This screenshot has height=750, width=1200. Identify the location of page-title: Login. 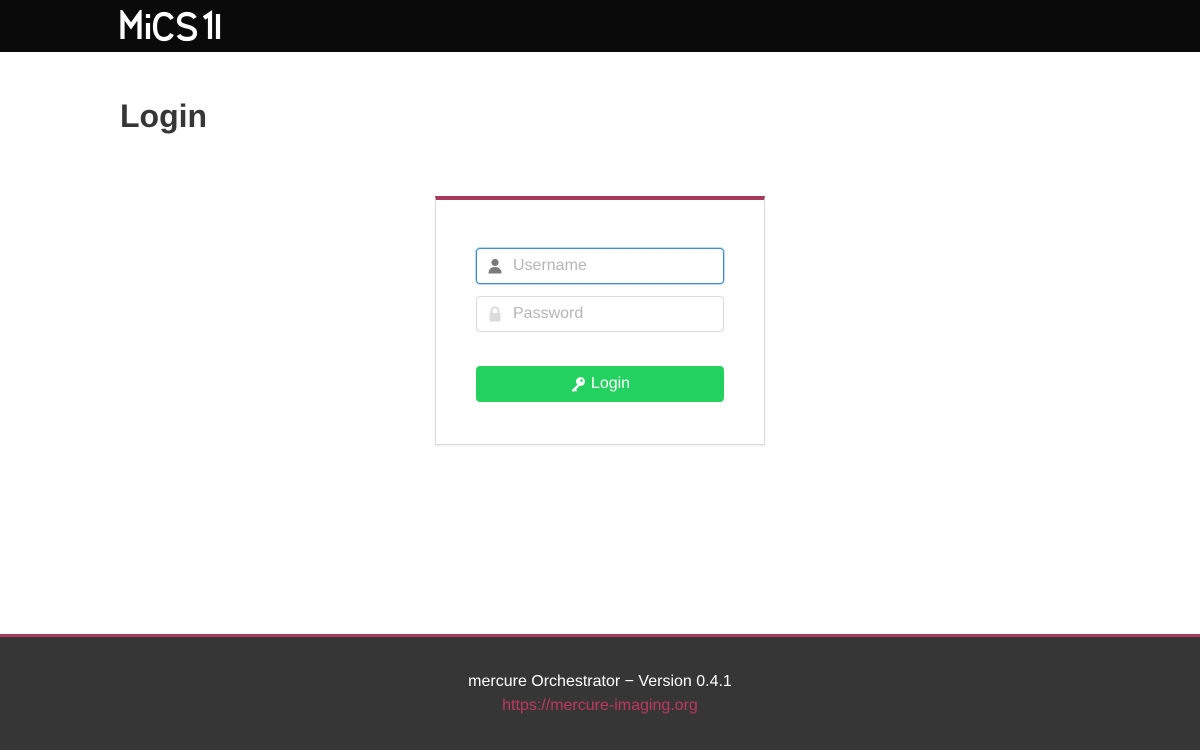
(164, 116).